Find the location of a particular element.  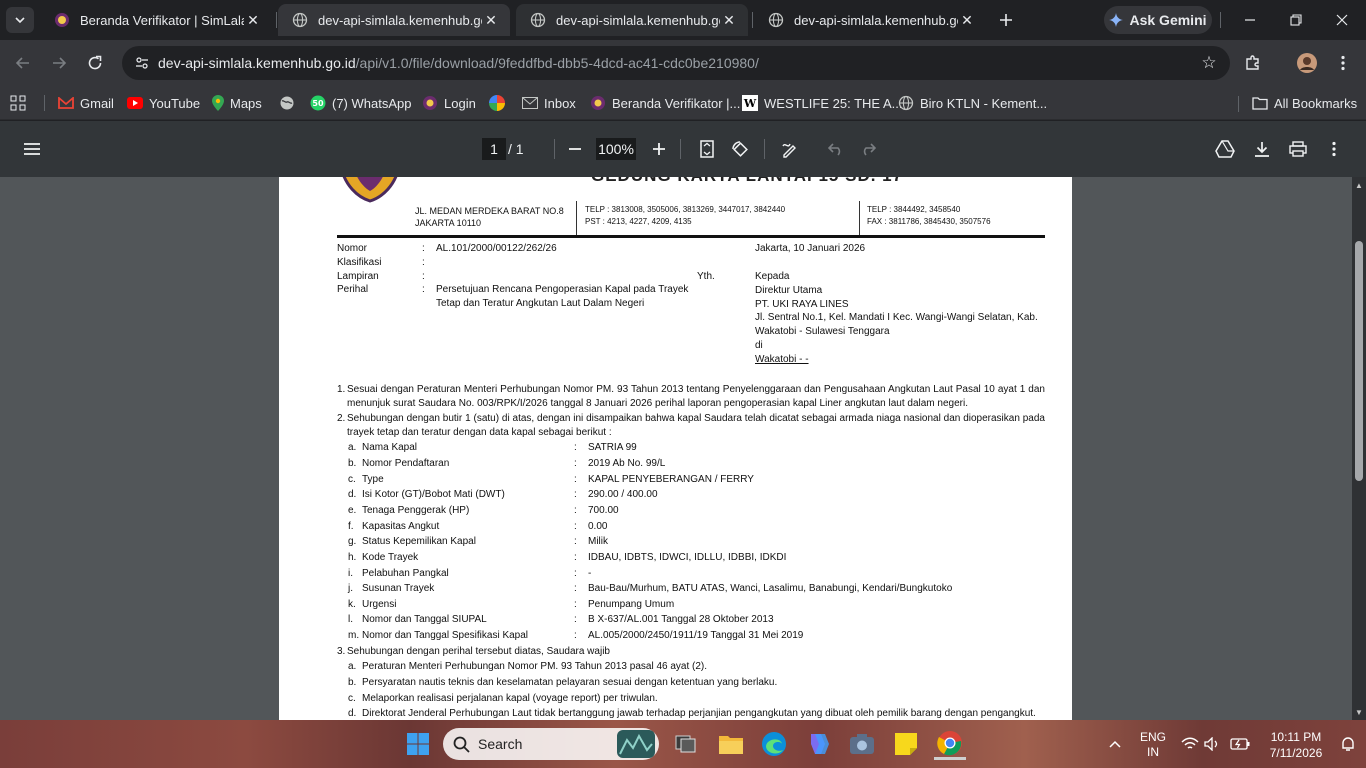

wifi-icon is located at coordinates (1190, 744).